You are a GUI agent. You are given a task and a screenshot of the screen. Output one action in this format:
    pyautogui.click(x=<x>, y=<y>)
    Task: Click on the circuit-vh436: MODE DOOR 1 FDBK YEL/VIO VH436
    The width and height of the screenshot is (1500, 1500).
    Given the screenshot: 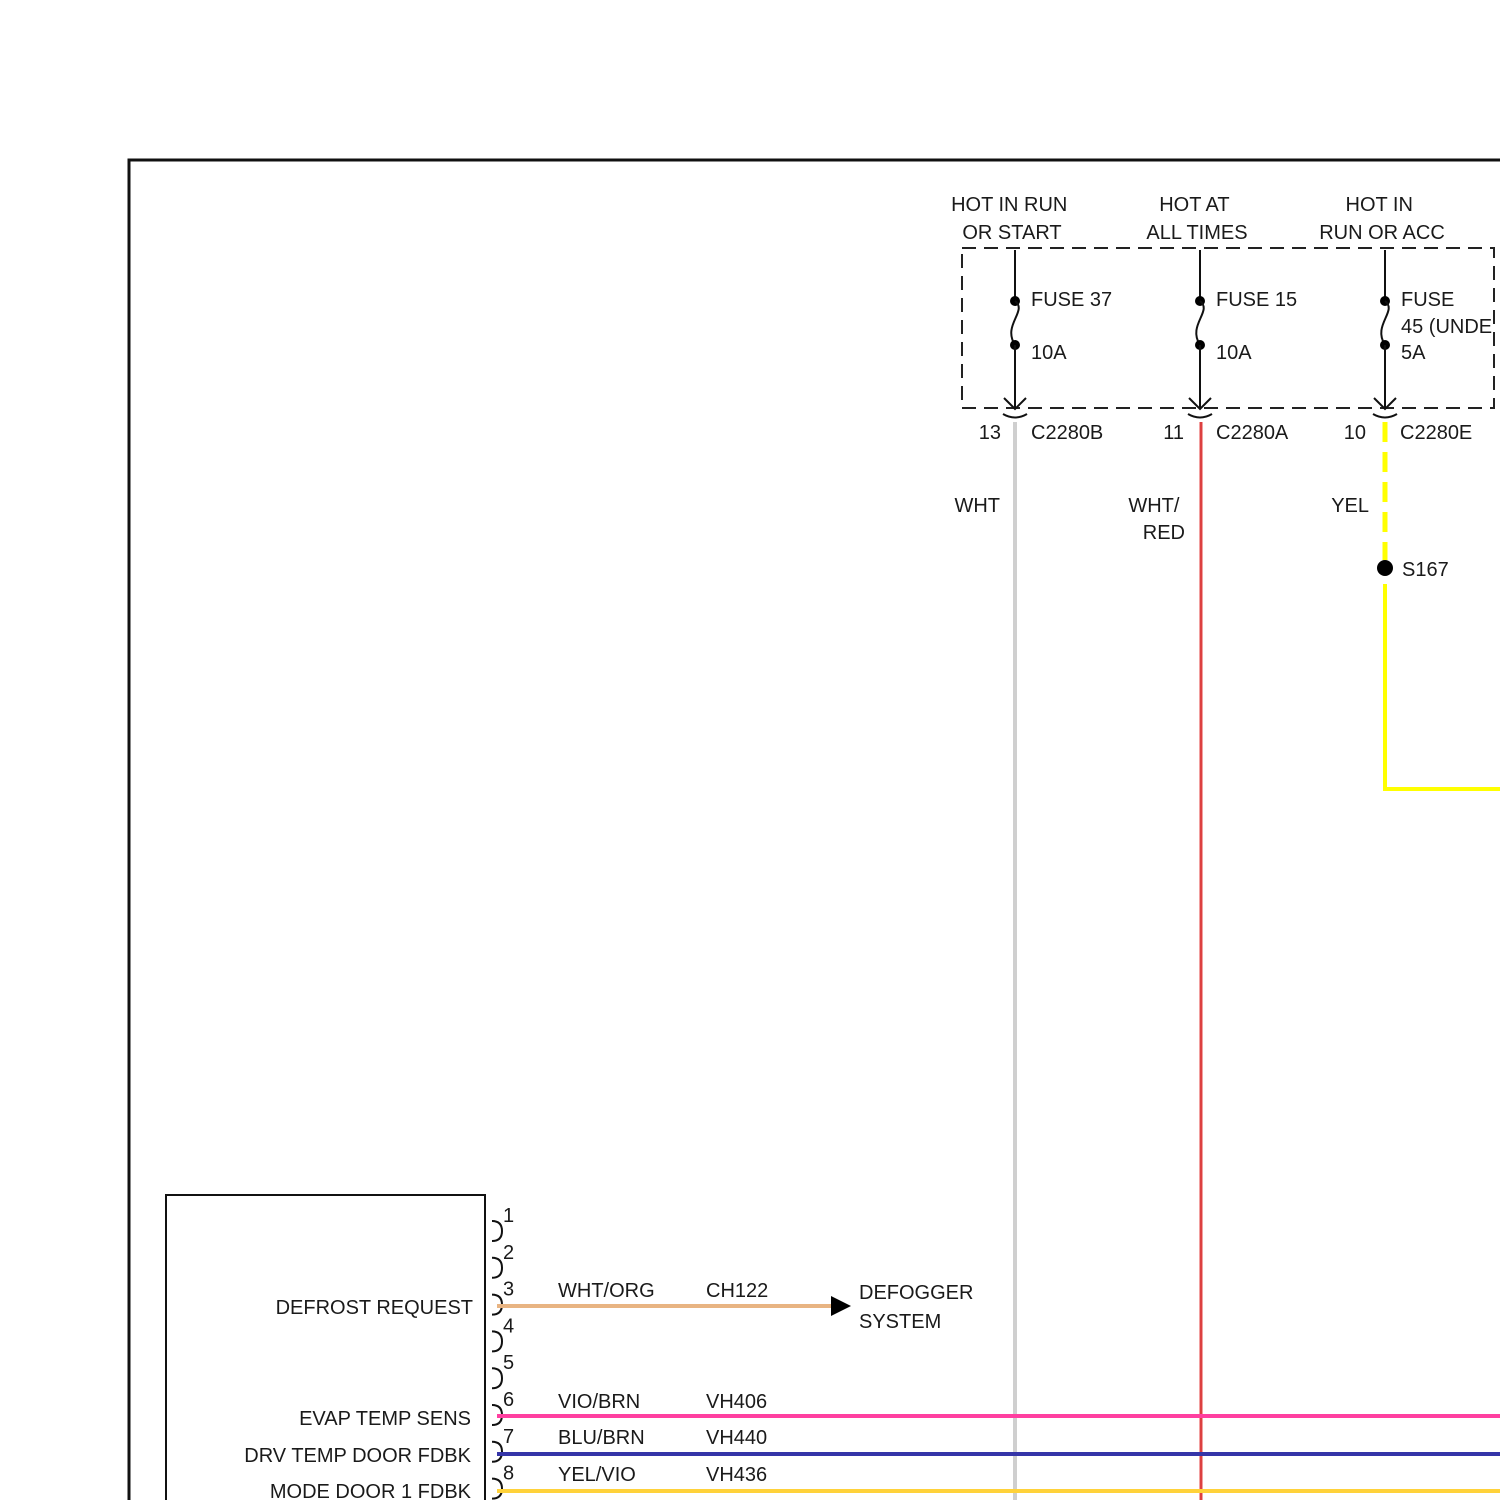 What is the action you would take?
    pyautogui.click(x=885, y=1482)
    